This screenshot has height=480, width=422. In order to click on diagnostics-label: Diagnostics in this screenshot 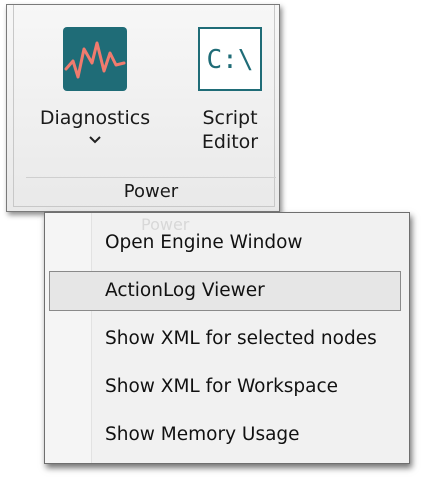, I will do `click(95, 118)`.